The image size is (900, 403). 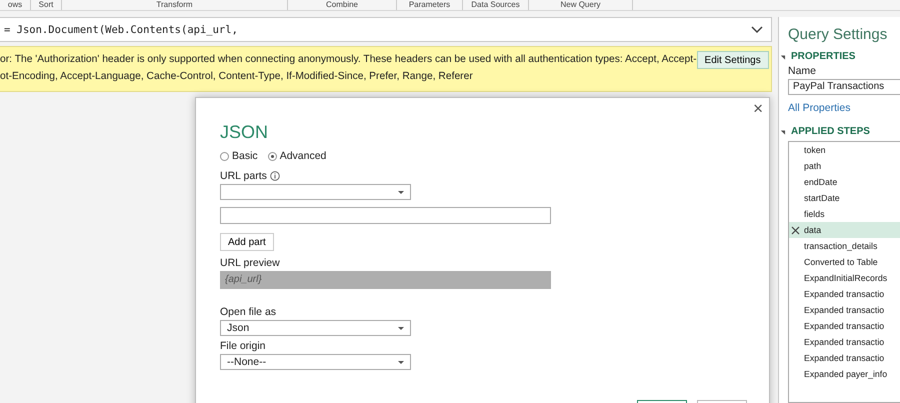 What do you see at coordinates (243, 176) in the screenshot?
I see `field-label: URL parts` at bounding box center [243, 176].